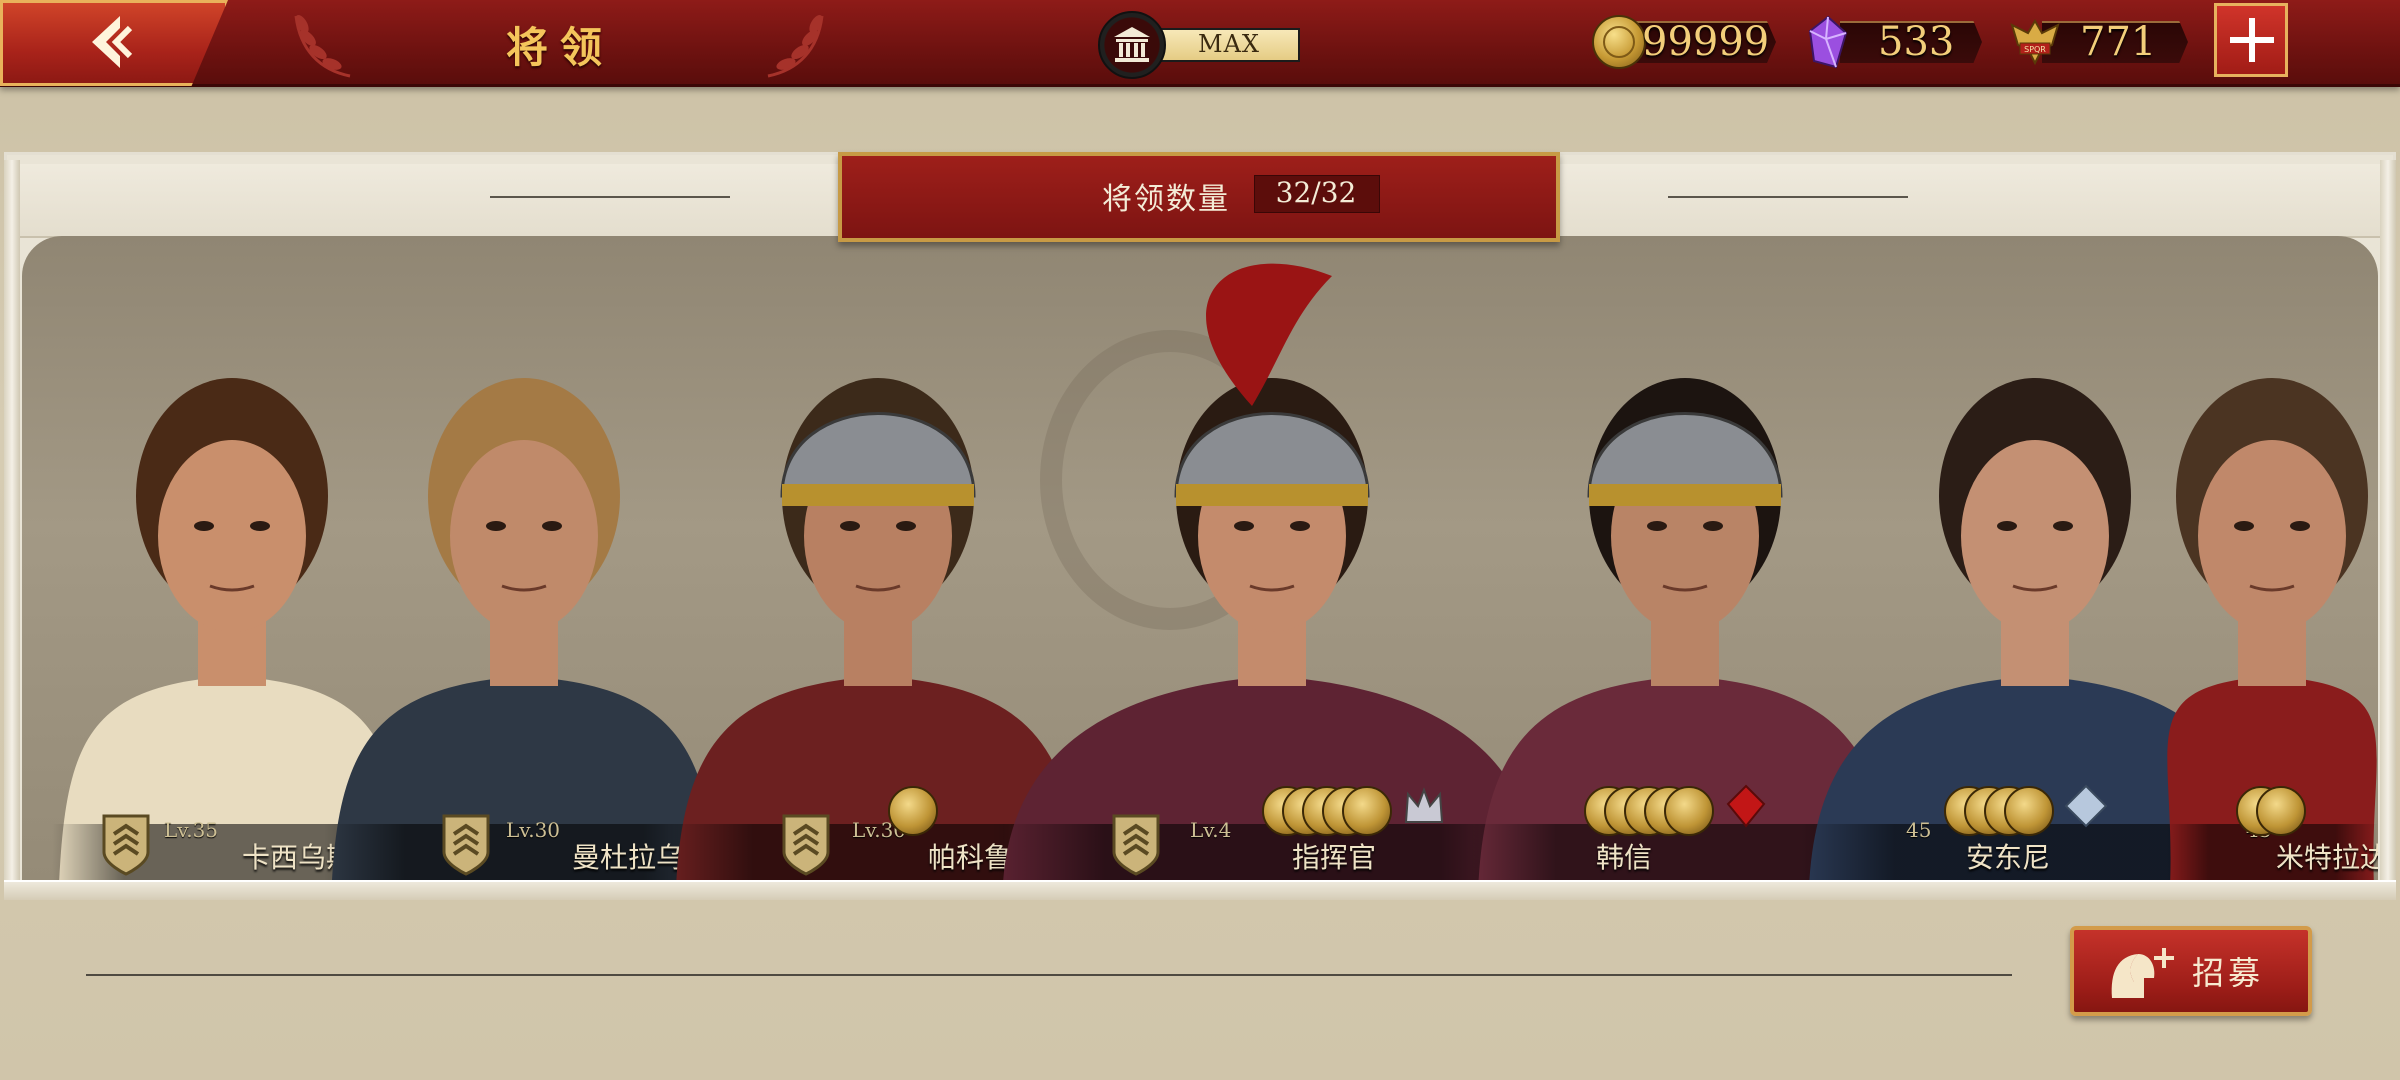 The image size is (2400, 1080). Describe the element at coordinates (2086, 806) in the screenshot. I see `diamond-icon` at that location.